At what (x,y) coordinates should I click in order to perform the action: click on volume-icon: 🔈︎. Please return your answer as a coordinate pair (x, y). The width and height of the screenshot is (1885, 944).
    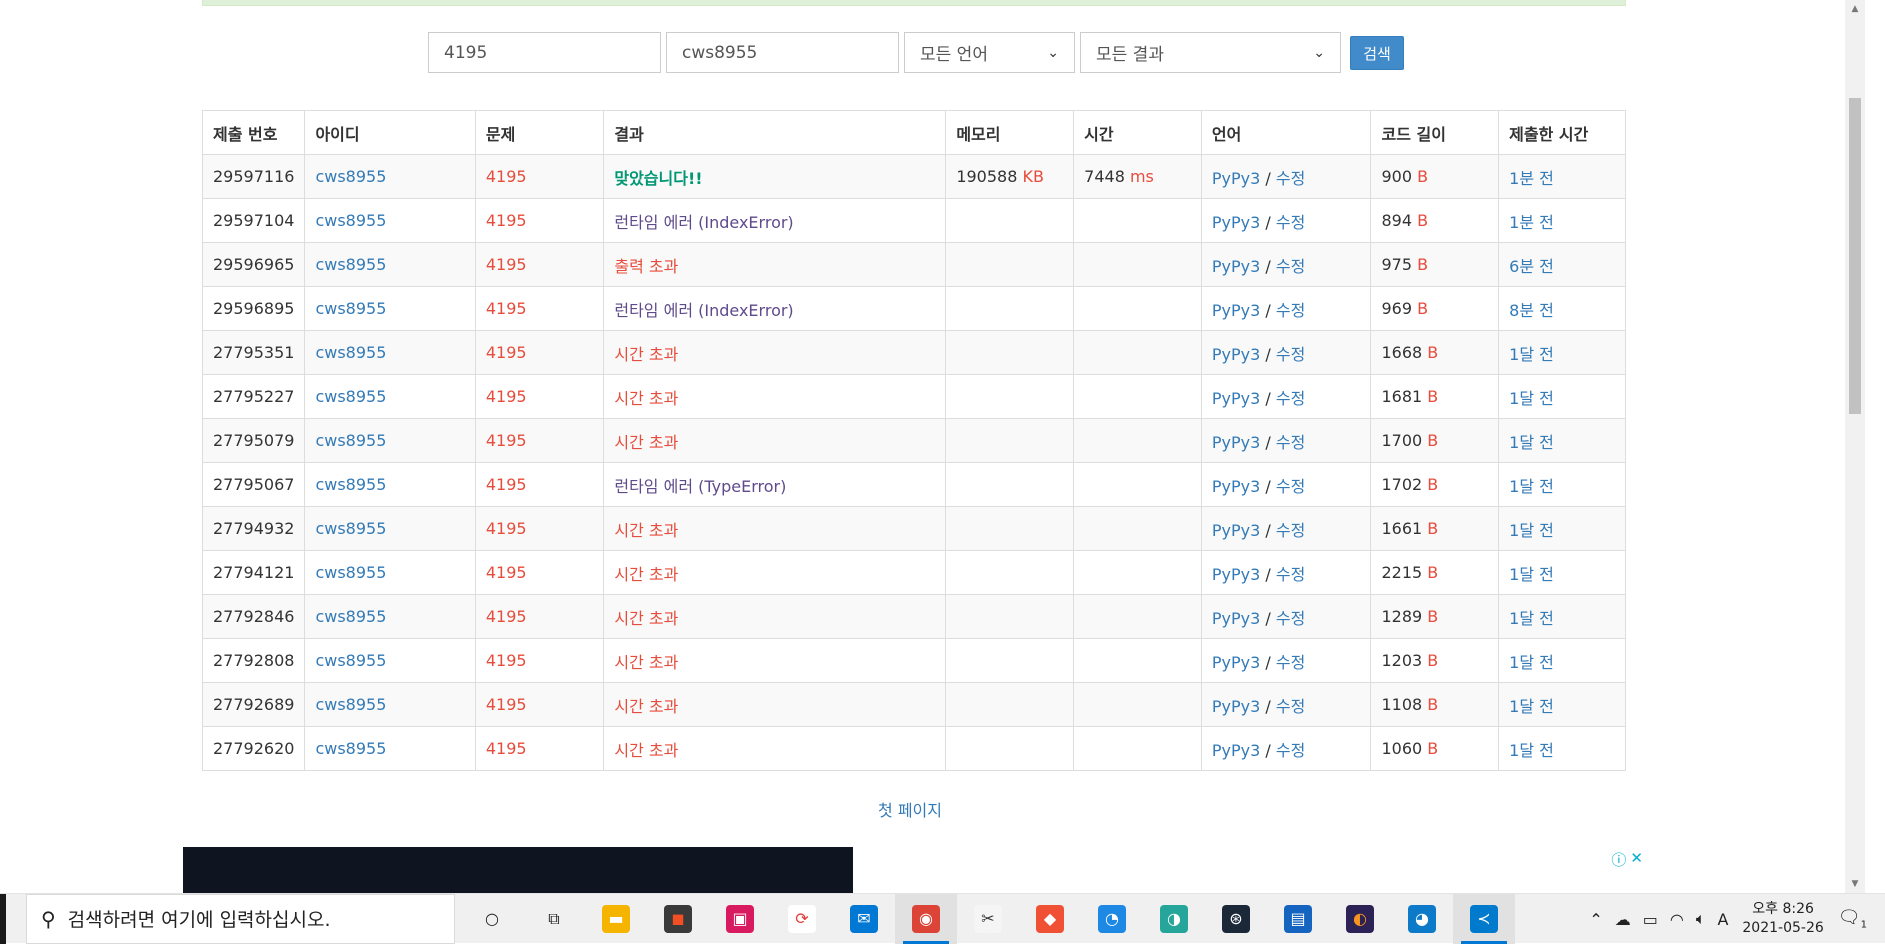
    Looking at the image, I should click on (1701, 919).